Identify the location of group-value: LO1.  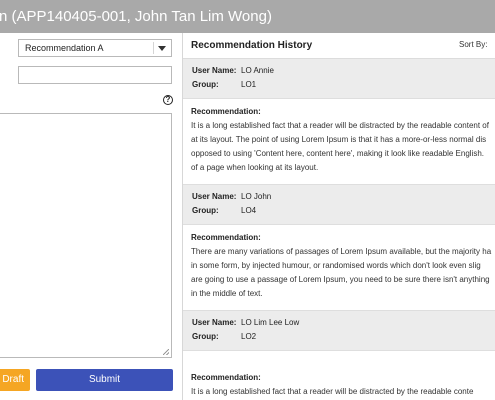
(249, 84).